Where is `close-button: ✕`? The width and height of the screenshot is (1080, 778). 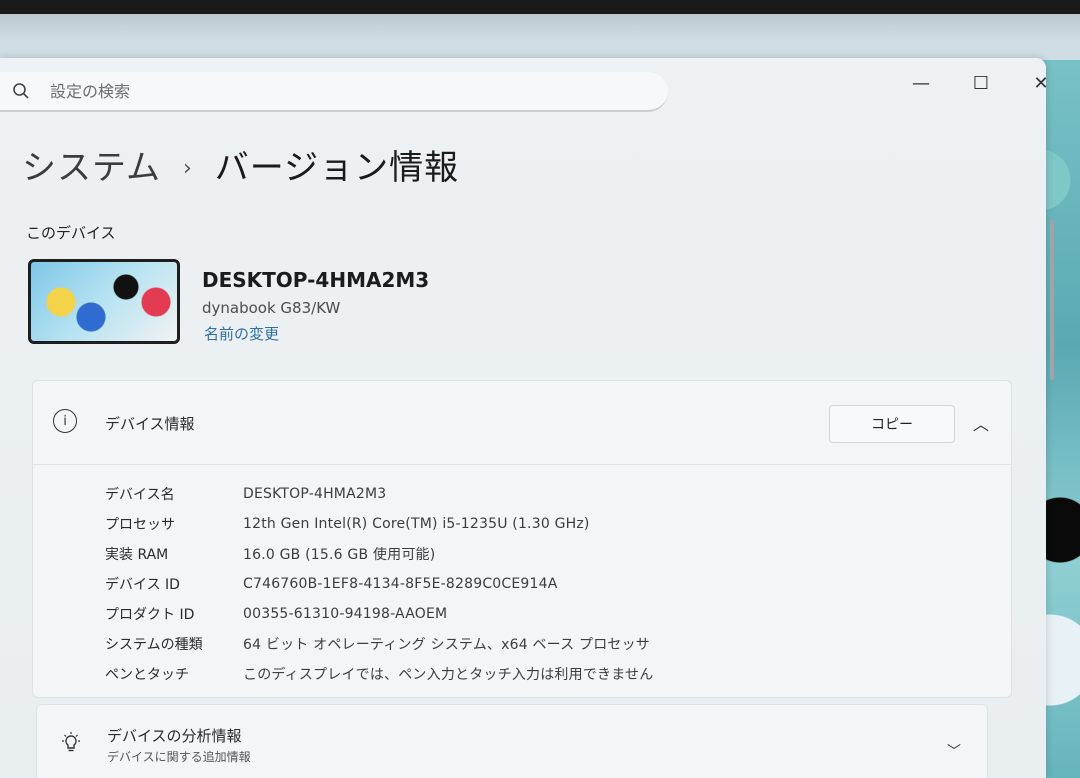 close-button: ✕ is located at coordinates (1032, 83).